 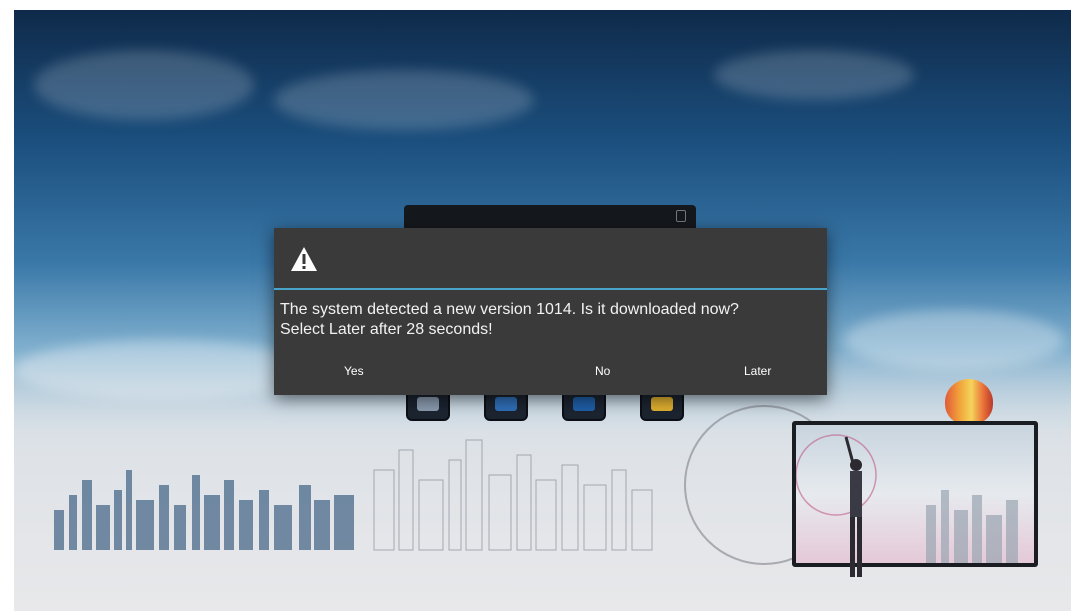 What do you see at coordinates (550, 259) in the screenshot?
I see `dialog-header` at bounding box center [550, 259].